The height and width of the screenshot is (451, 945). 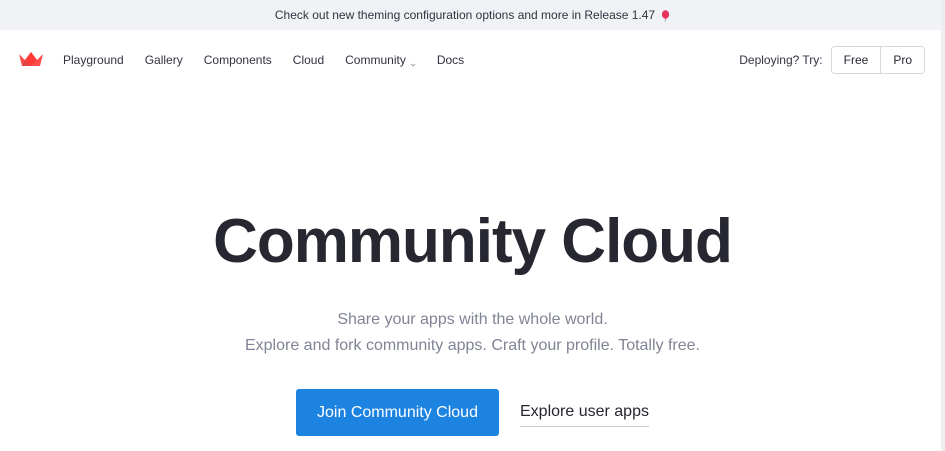 I want to click on scrollbar, so click(x=943, y=225).